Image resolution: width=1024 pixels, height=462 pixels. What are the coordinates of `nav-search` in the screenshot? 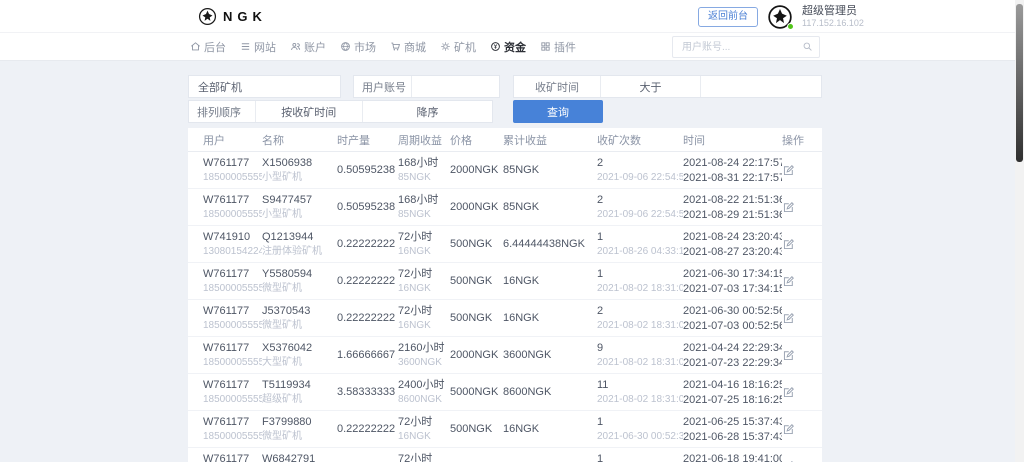 It's located at (746, 47).